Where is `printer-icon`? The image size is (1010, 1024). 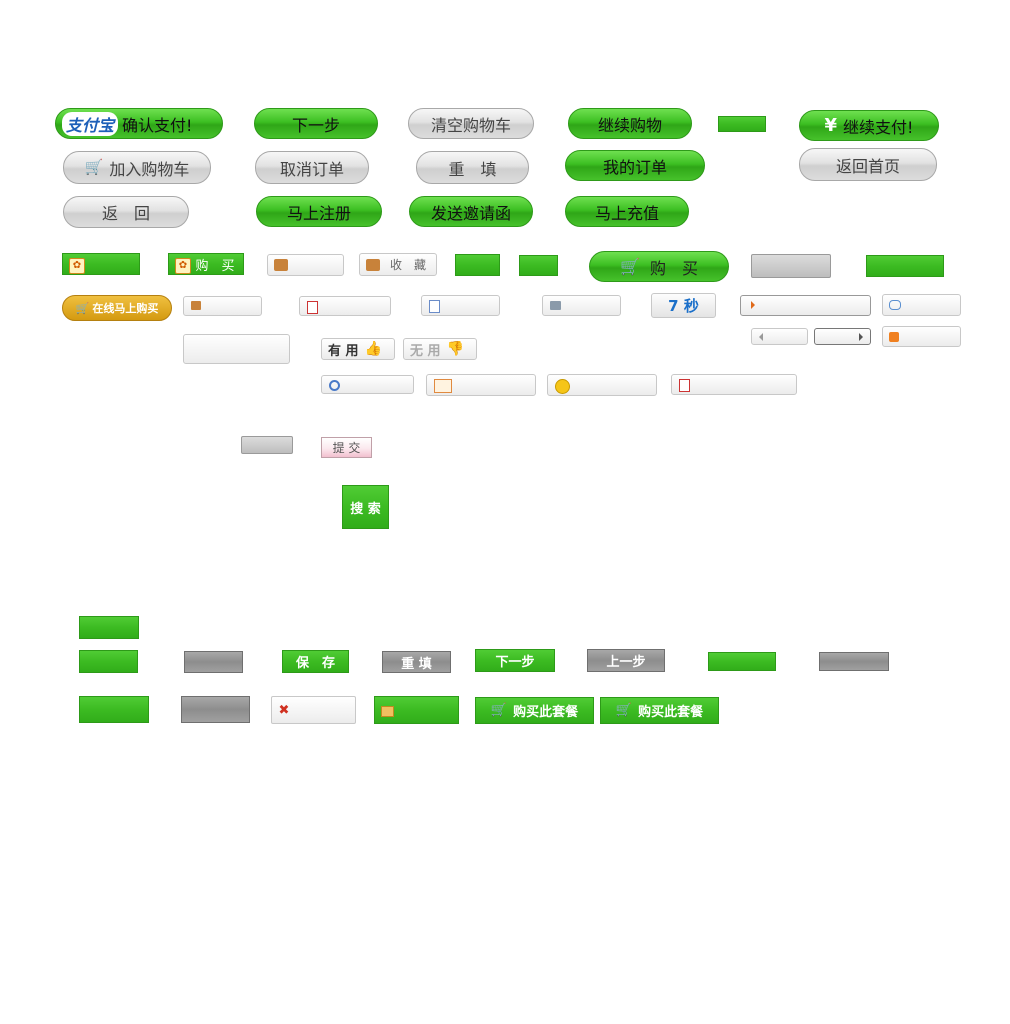 printer-icon is located at coordinates (555, 305).